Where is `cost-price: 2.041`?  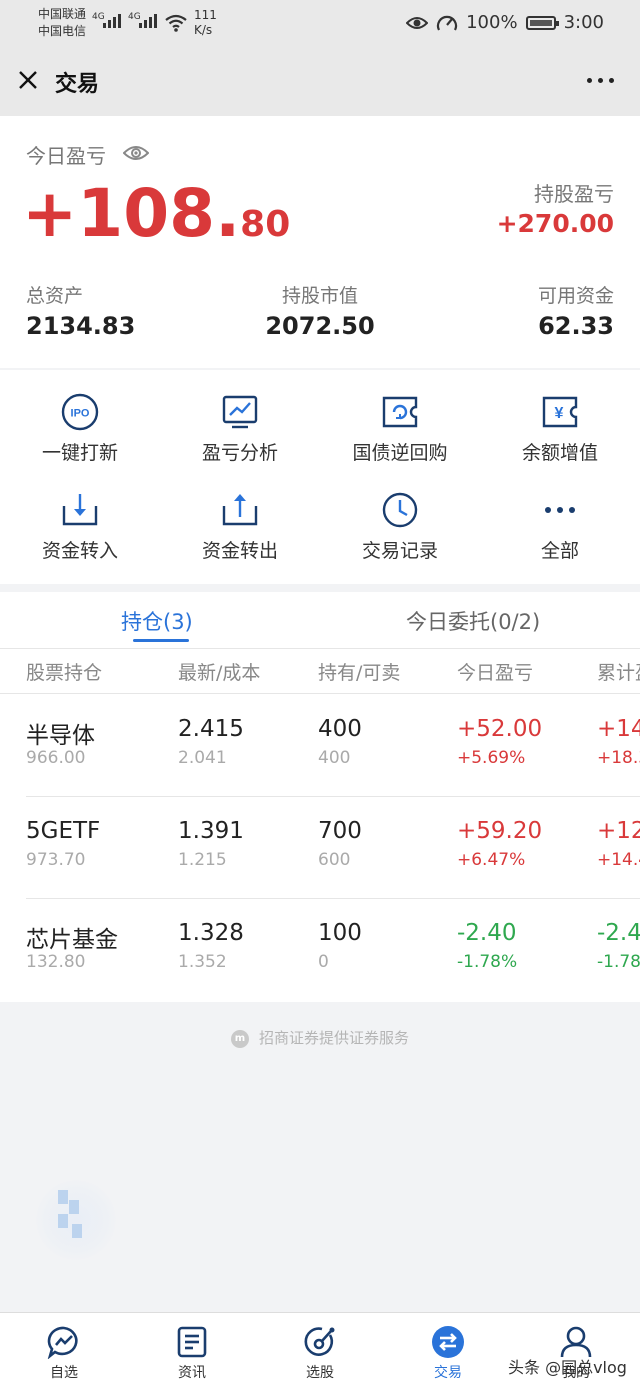 cost-price: 2.041 is located at coordinates (202, 758).